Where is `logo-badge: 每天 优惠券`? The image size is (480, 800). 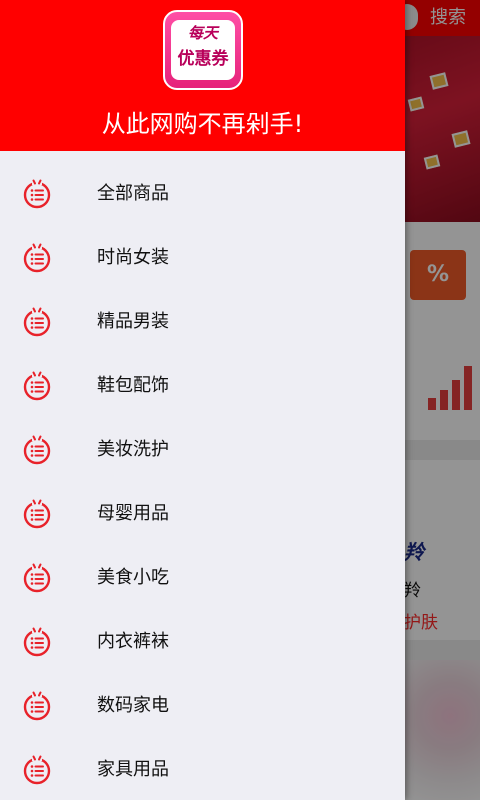
logo-badge: 每天 优惠券 is located at coordinates (203, 50).